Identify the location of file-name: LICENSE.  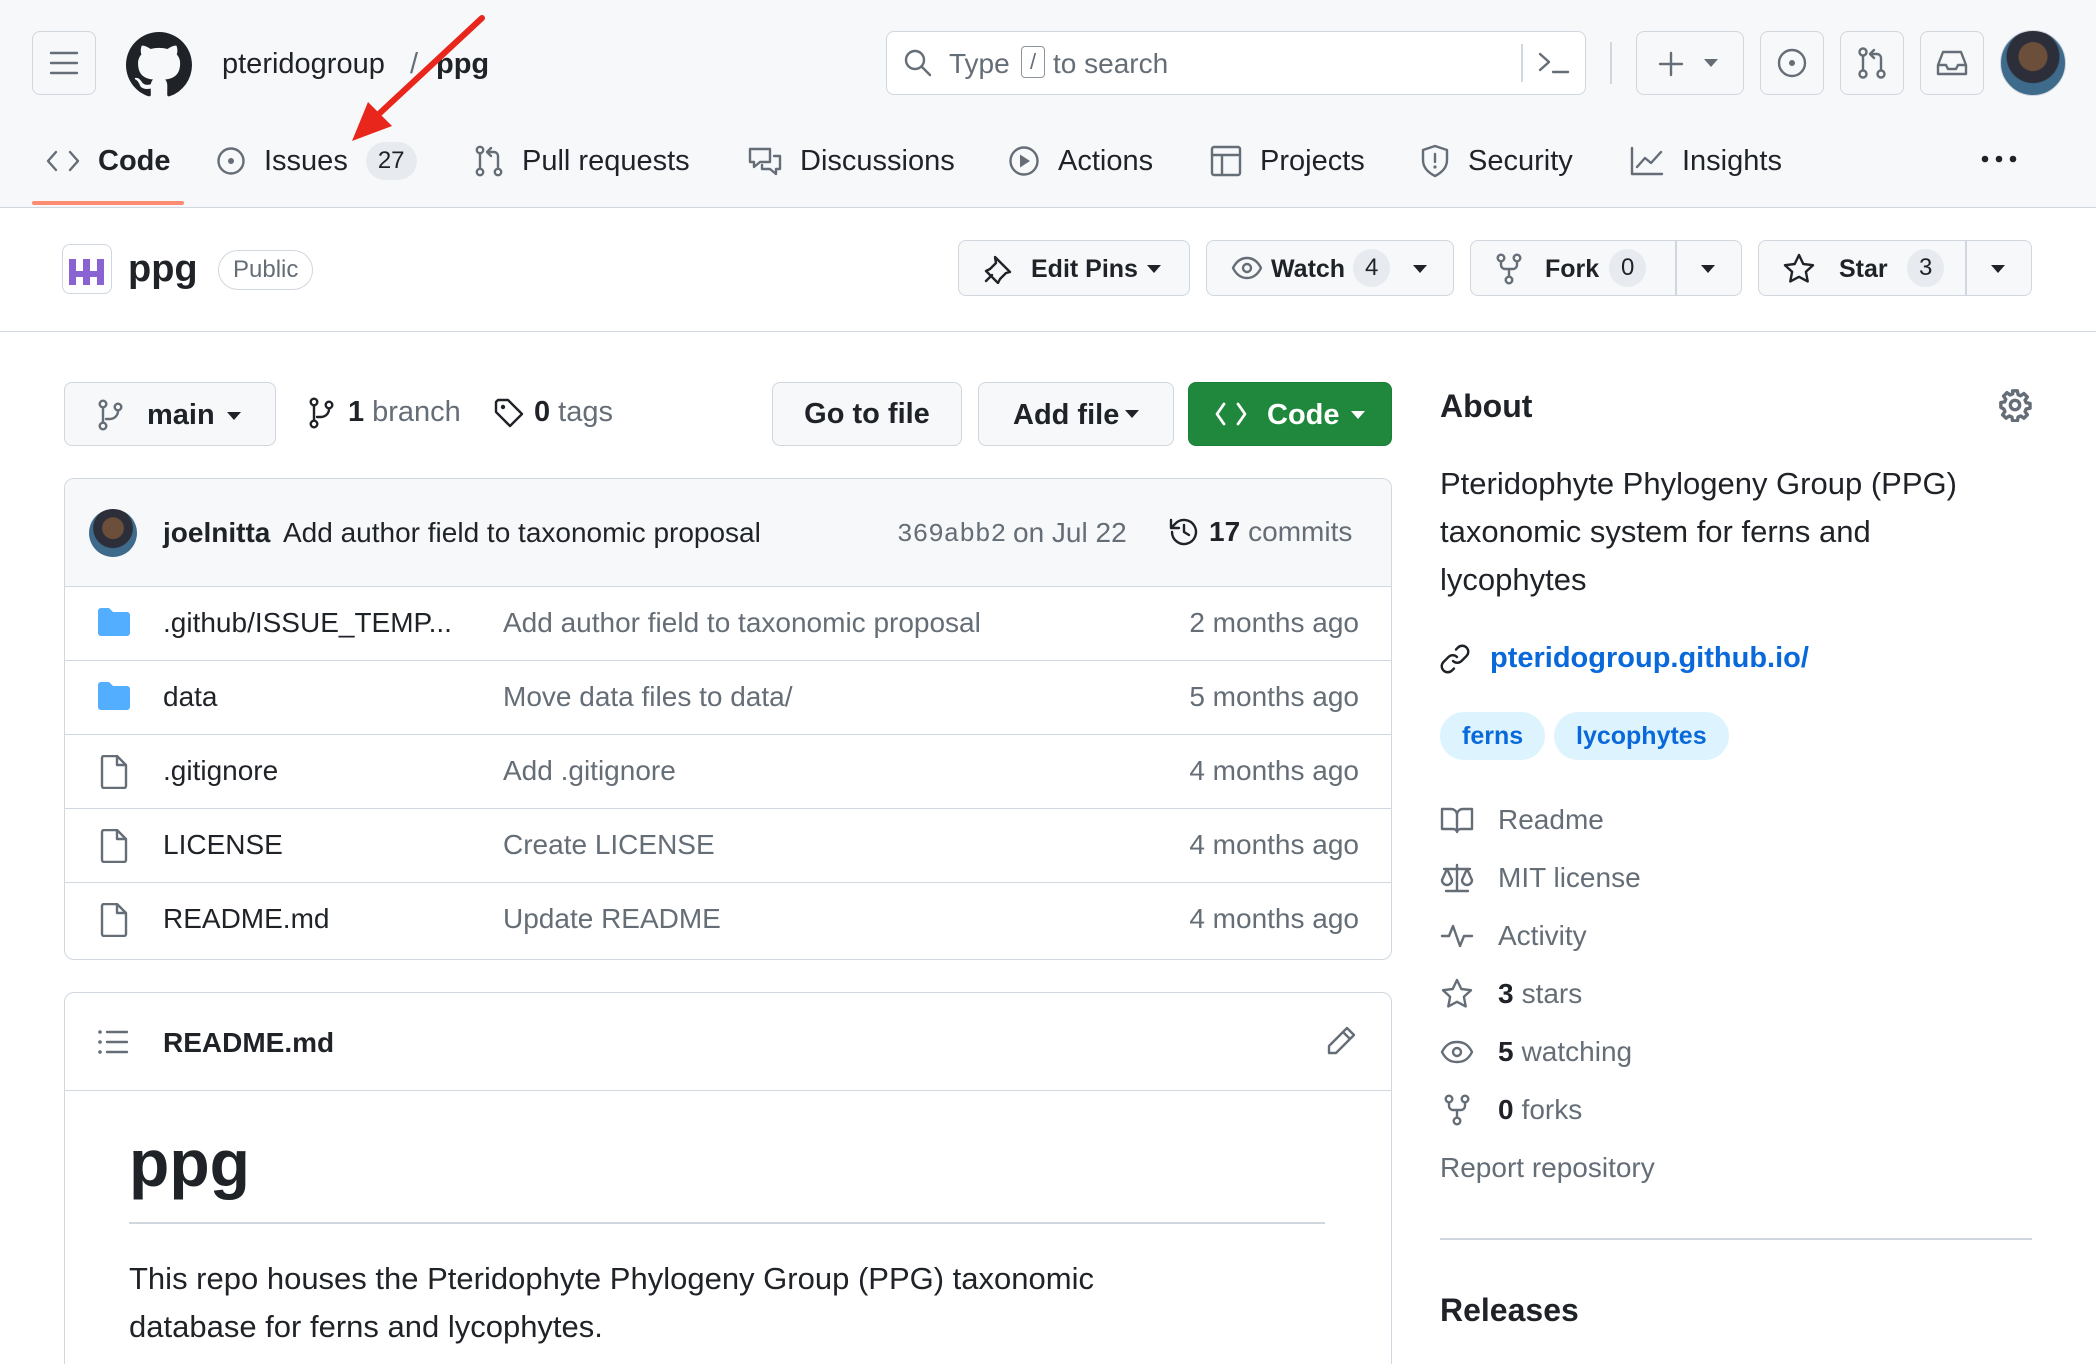
(223, 845).